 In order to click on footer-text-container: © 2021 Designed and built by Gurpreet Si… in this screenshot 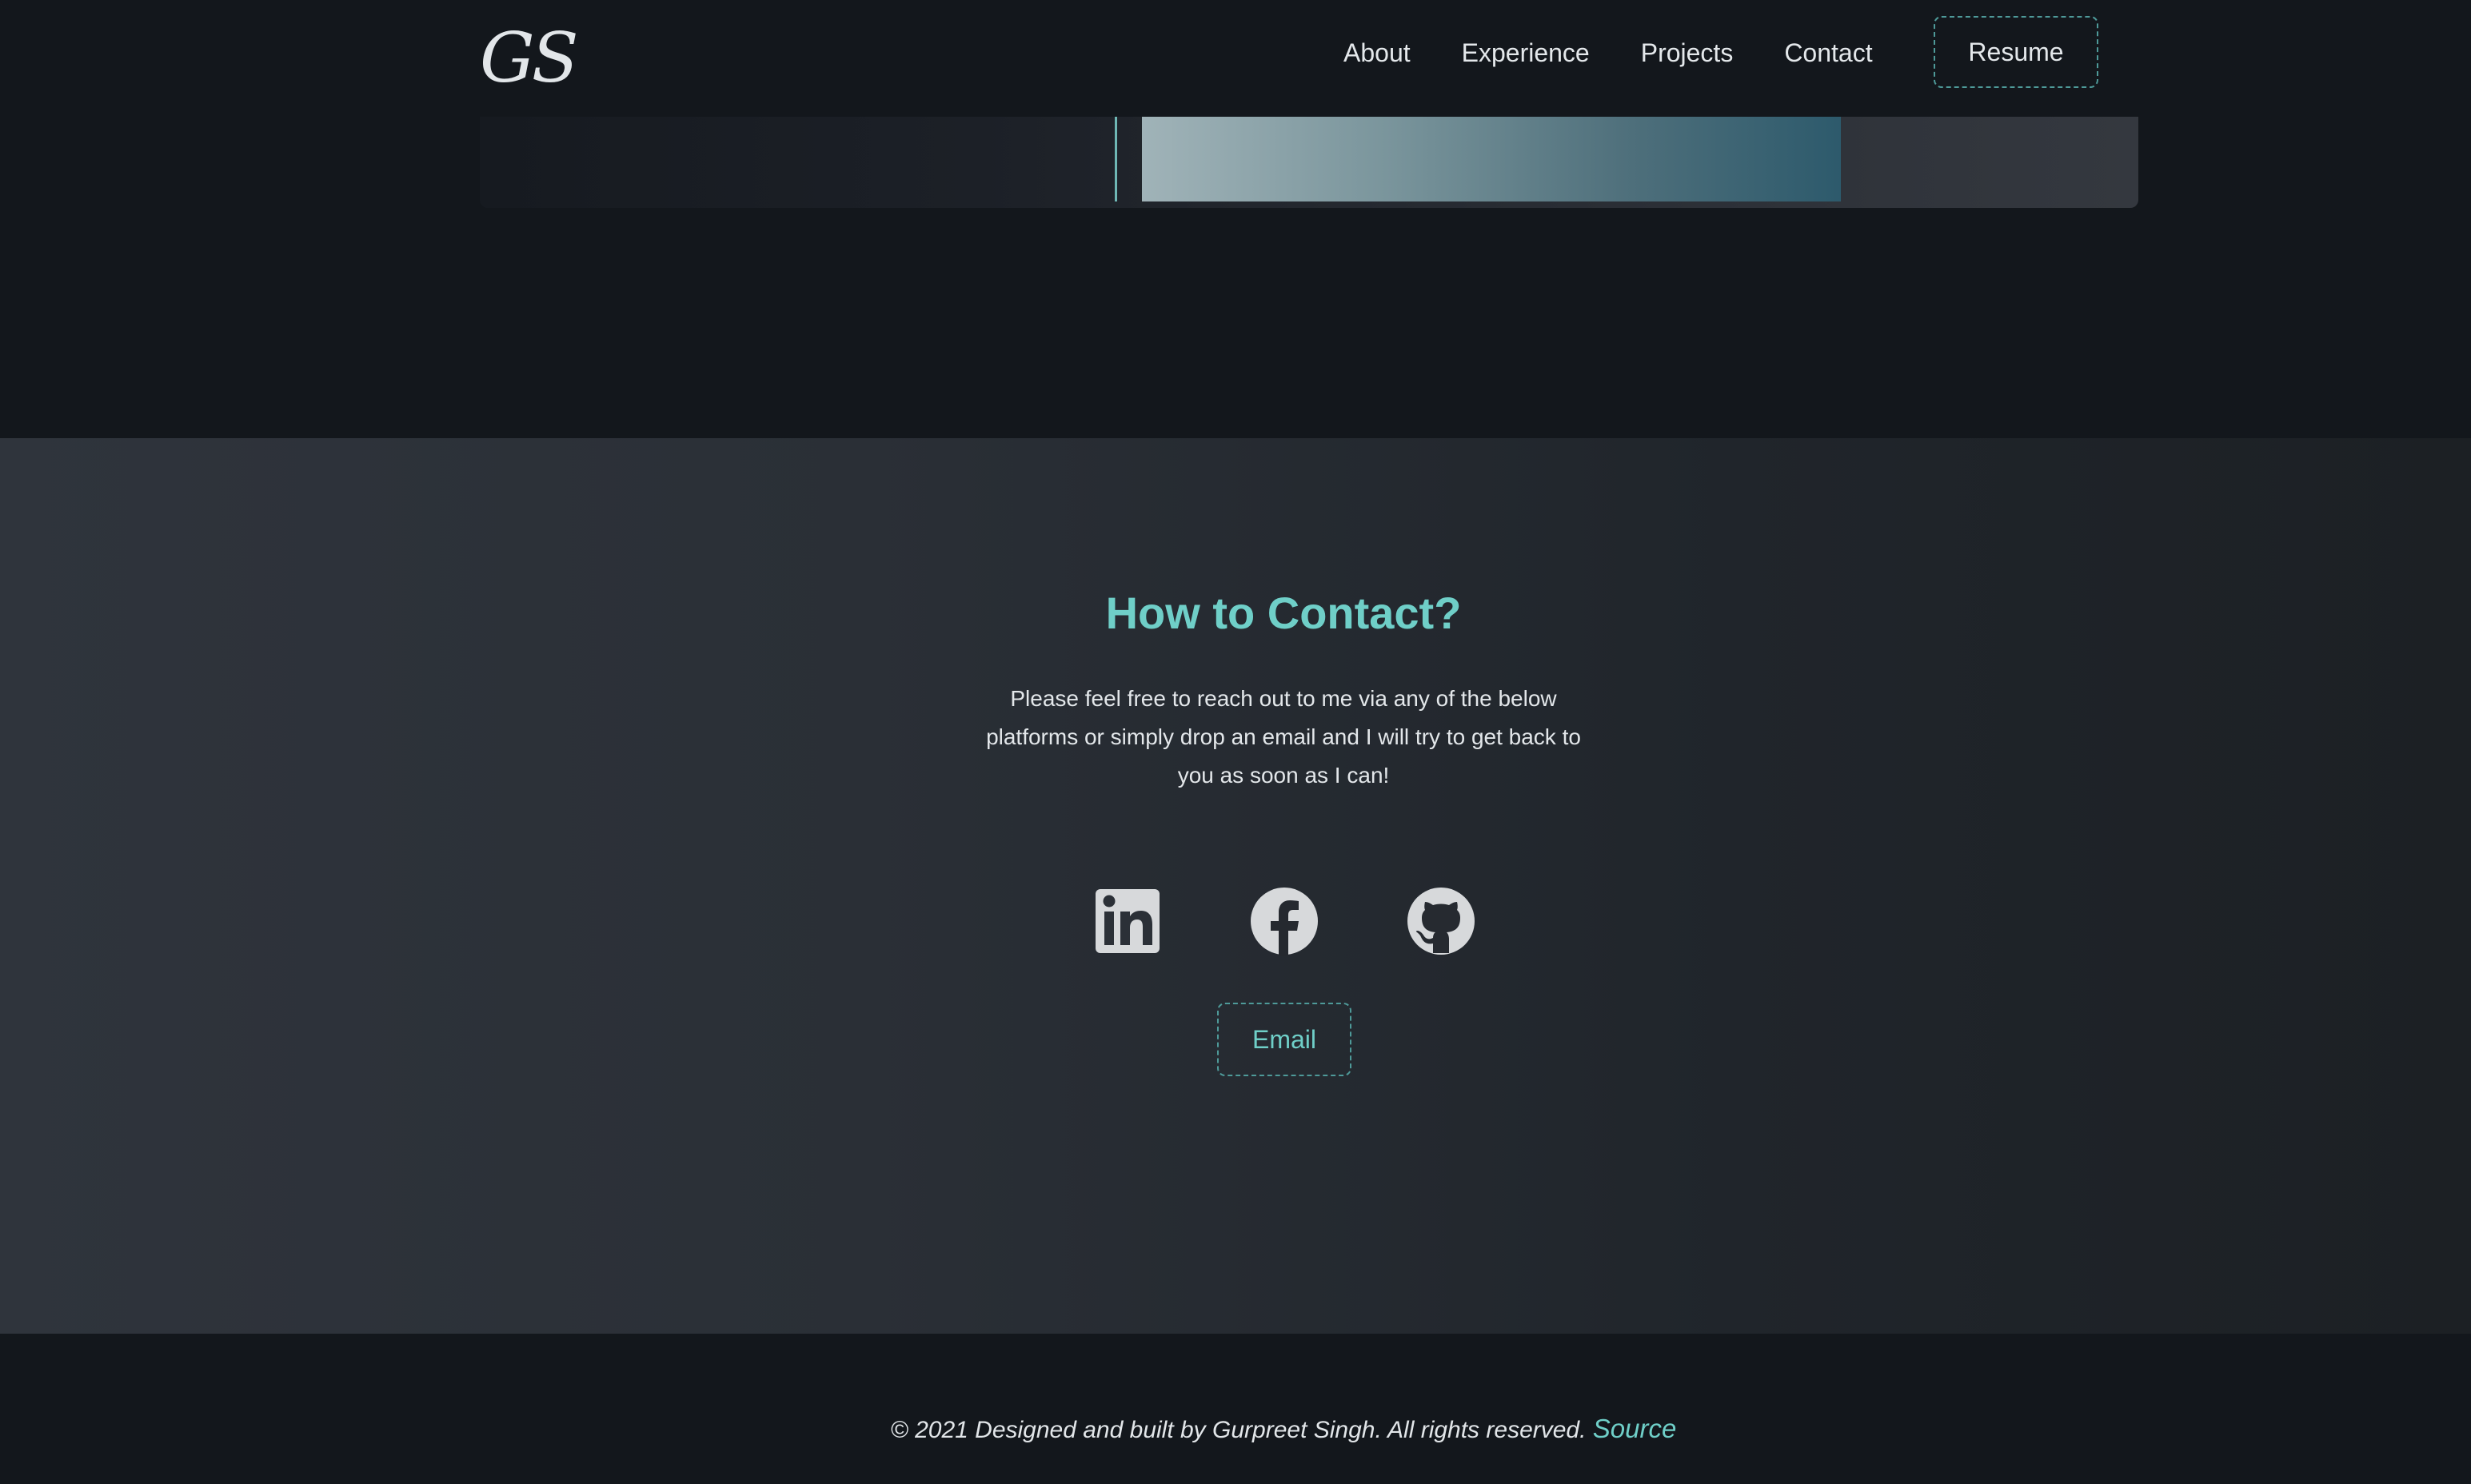, I will do `click(1235, 1429)`.